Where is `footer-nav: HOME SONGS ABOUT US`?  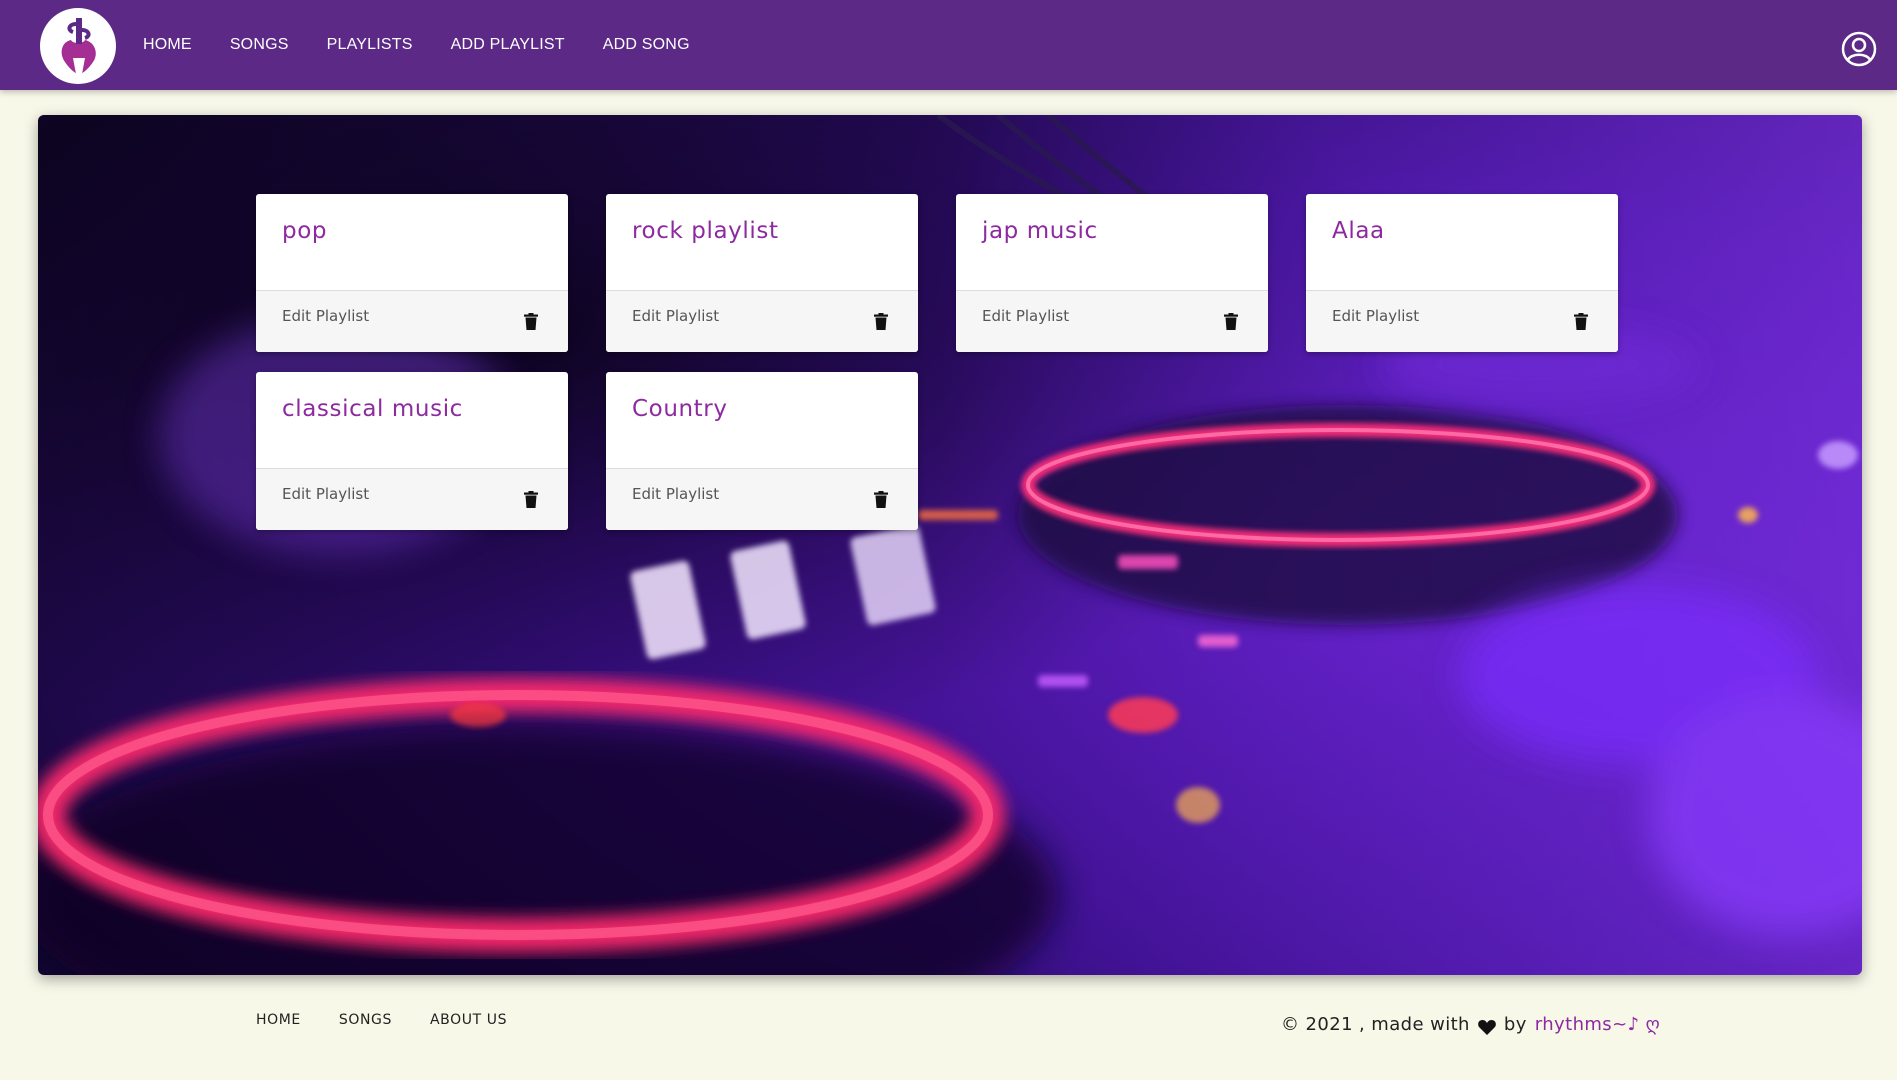
footer-nav: HOME SONGS ABOUT US is located at coordinates (400, 1020).